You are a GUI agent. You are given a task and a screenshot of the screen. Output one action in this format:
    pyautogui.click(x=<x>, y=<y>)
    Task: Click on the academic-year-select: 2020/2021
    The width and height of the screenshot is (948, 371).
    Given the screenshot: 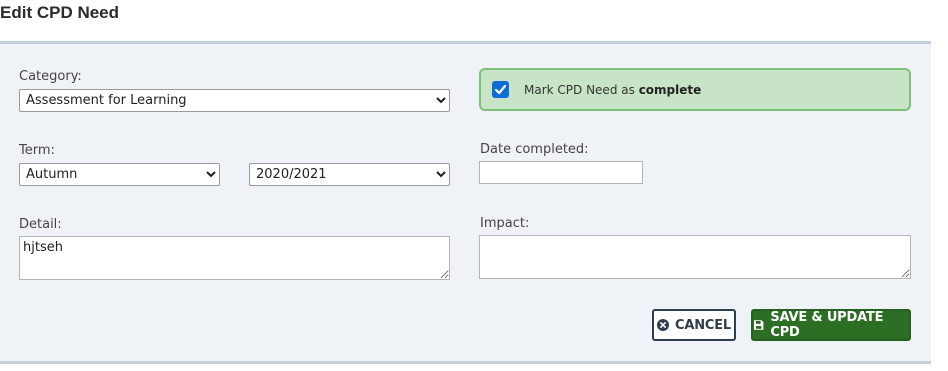 What is the action you would take?
    pyautogui.click(x=349, y=174)
    